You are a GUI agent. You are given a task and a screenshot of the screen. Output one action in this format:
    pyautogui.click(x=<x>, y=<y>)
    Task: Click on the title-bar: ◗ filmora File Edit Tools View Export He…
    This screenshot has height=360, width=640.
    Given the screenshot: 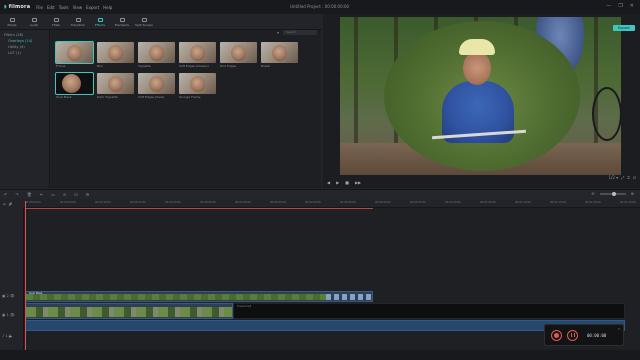 What is the action you would take?
    pyautogui.click(x=320, y=7)
    